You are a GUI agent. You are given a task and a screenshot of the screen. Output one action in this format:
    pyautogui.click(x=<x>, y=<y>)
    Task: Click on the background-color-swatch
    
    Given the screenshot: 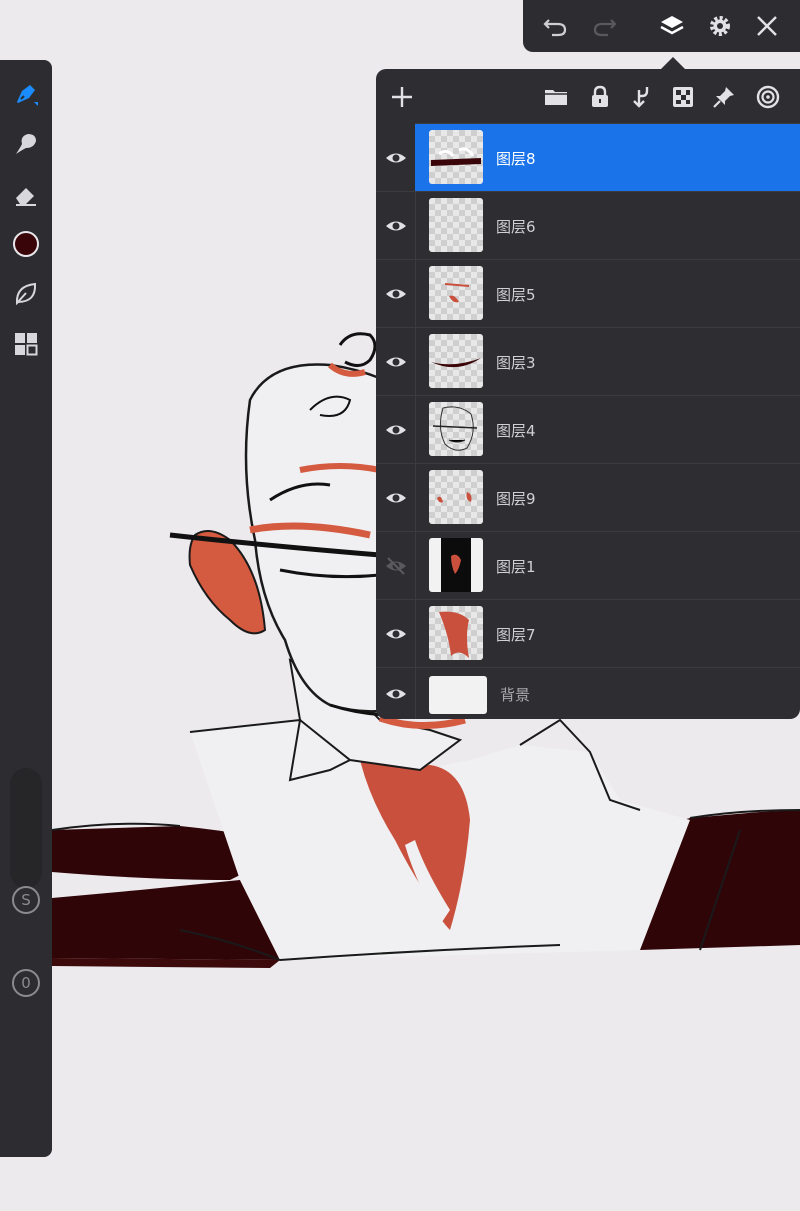 What is the action you would take?
    pyautogui.click(x=458, y=695)
    